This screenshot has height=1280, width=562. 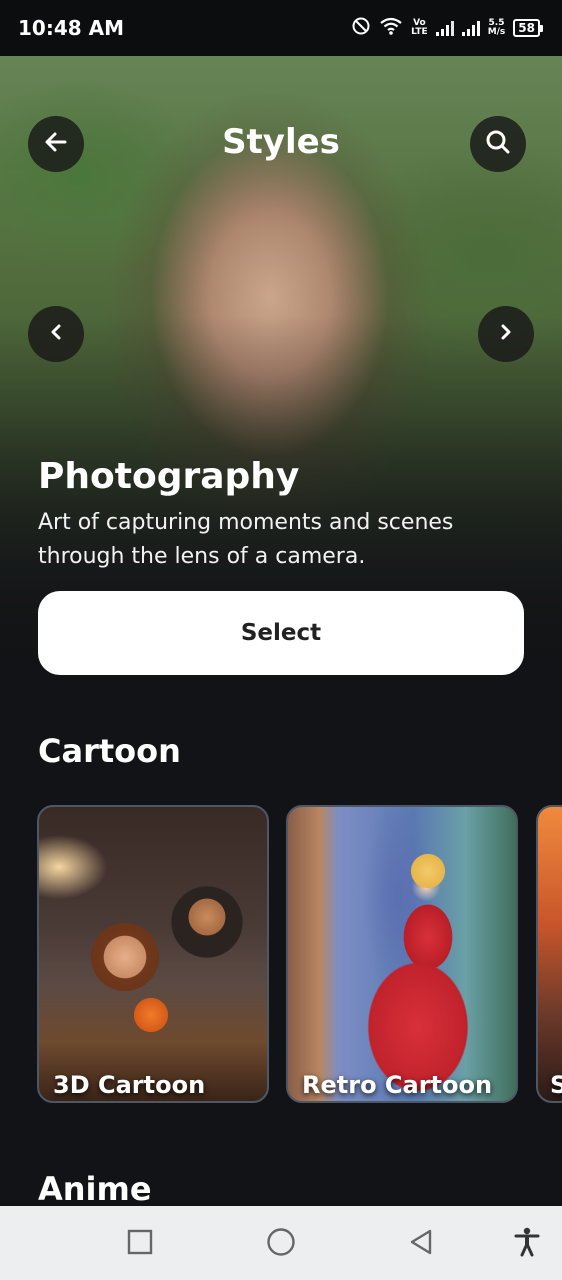 I want to click on battery-icon: 58, so click(x=528, y=28).